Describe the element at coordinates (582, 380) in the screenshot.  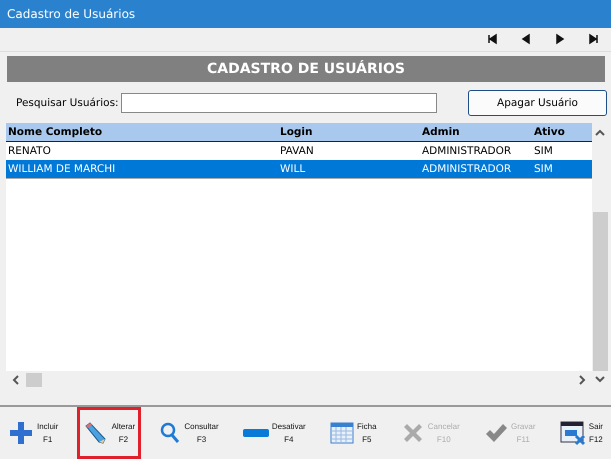
I see `scroll-right-icon` at that location.